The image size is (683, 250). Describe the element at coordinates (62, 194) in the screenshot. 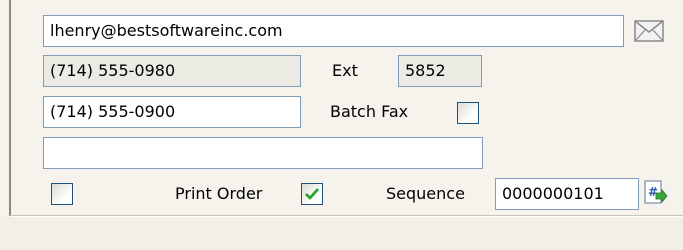

I see `unlabeled-checkbox` at that location.